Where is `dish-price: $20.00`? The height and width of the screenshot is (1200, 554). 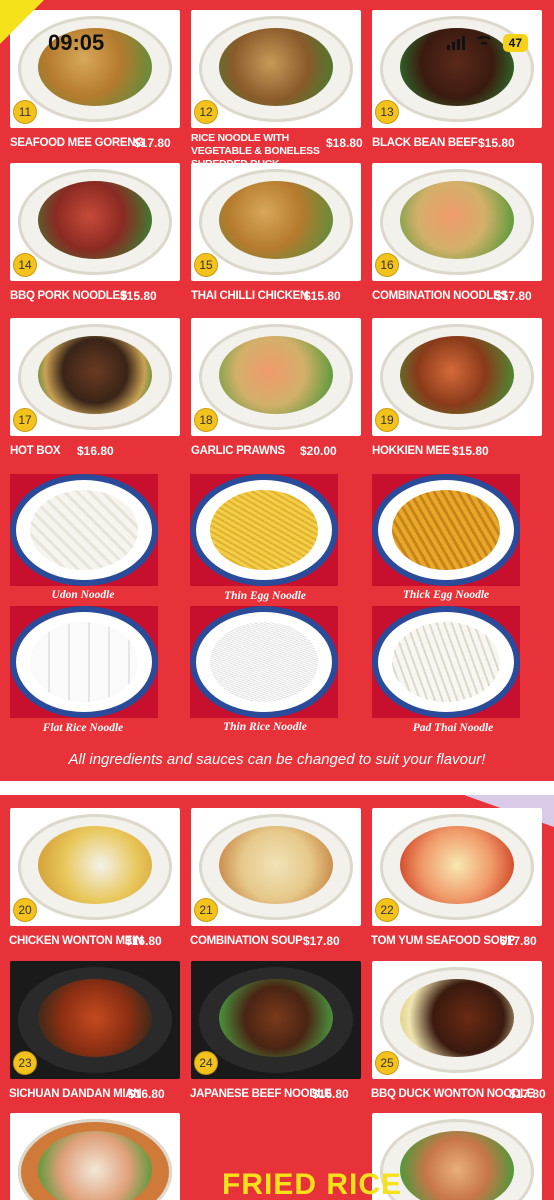 dish-price: $20.00 is located at coordinates (318, 451).